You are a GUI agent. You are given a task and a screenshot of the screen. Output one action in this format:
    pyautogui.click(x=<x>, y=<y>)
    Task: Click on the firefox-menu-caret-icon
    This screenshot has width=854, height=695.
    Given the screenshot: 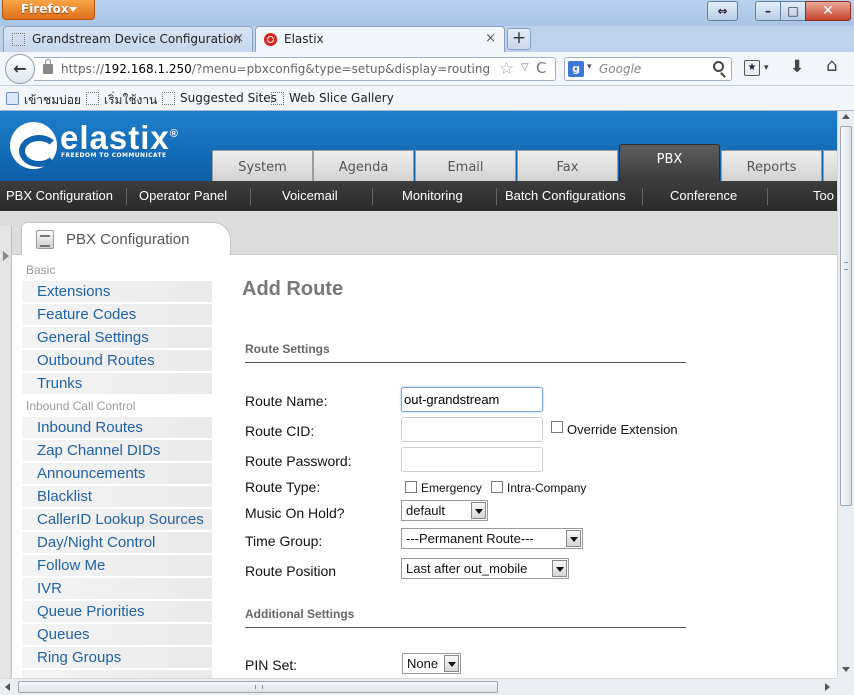 What is the action you would take?
    pyautogui.click(x=73, y=9)
    